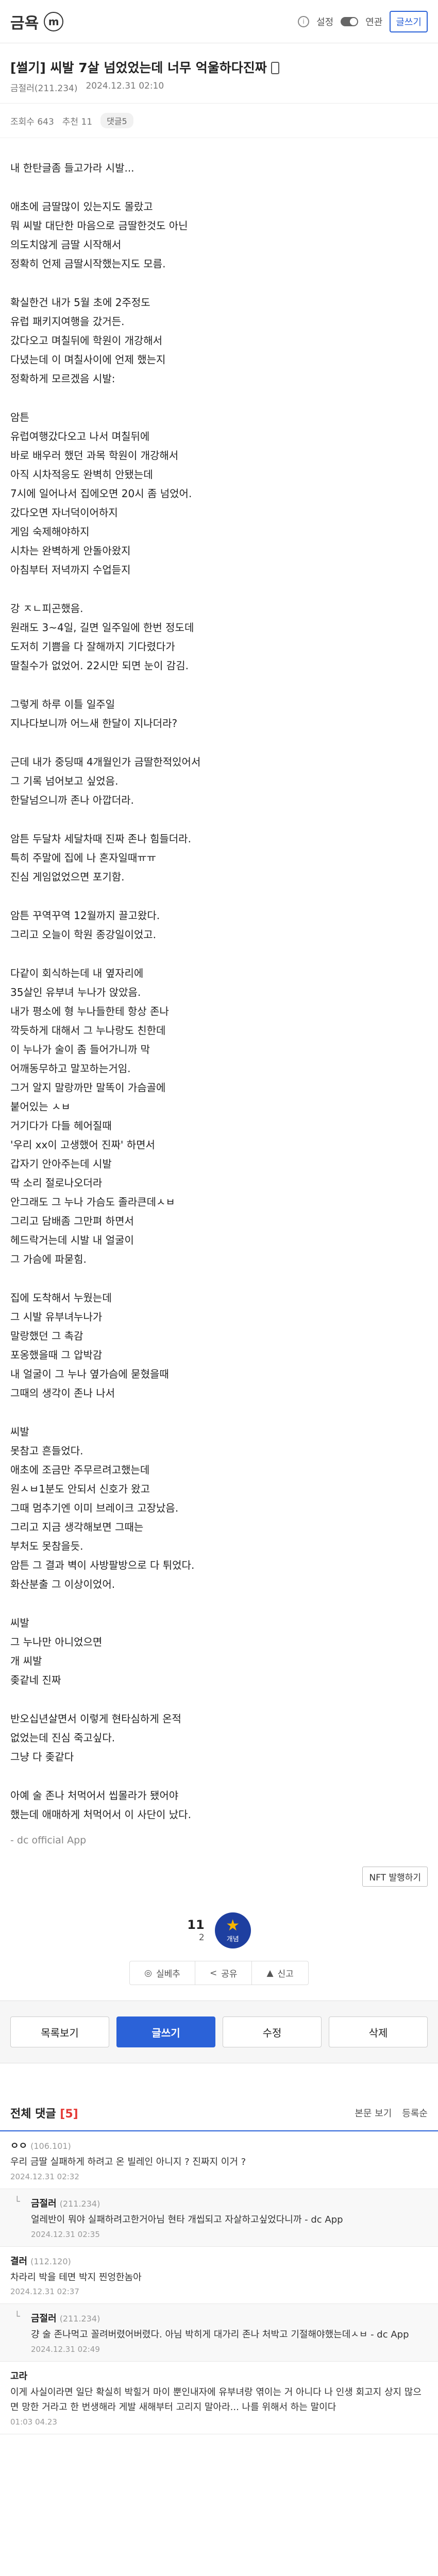 Image resolution: width=438 pixels, height=2576 pixels. I want to click on recommend-button-label: 개념, so click(232, 1939).